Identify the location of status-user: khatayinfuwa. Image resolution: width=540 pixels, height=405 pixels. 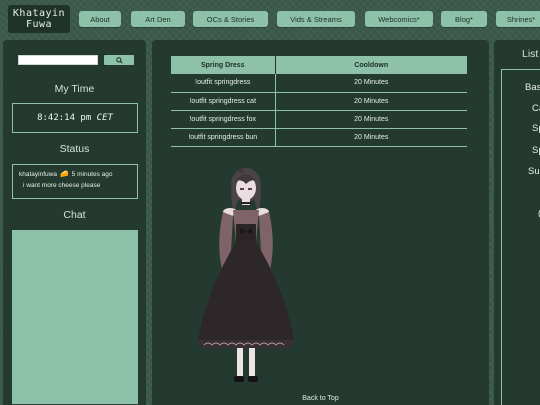
(38, 174).